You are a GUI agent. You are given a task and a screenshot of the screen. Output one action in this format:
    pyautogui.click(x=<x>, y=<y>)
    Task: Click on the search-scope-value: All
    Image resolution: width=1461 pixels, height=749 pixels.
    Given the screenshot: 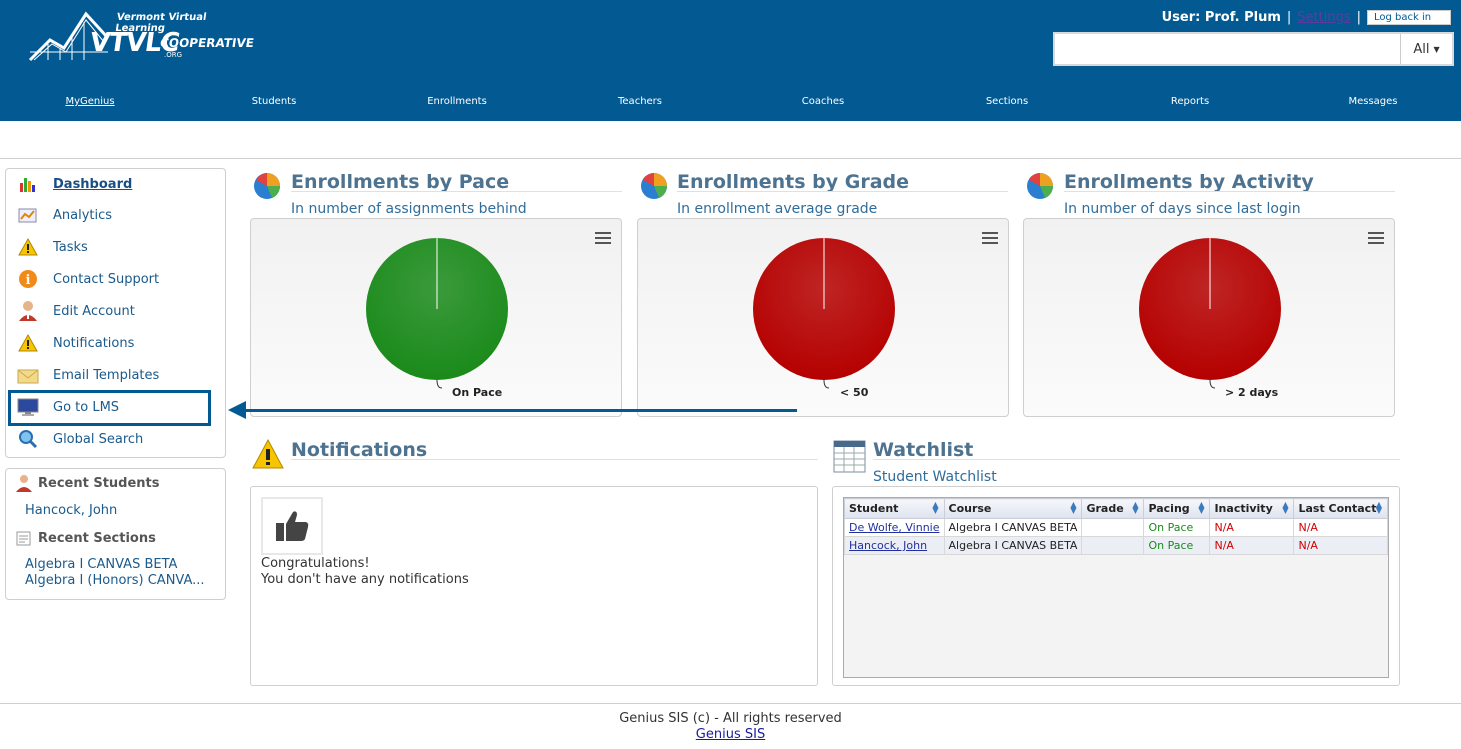 What is the action you would take?
    pyautogui.click(x=1421, y=49)
    